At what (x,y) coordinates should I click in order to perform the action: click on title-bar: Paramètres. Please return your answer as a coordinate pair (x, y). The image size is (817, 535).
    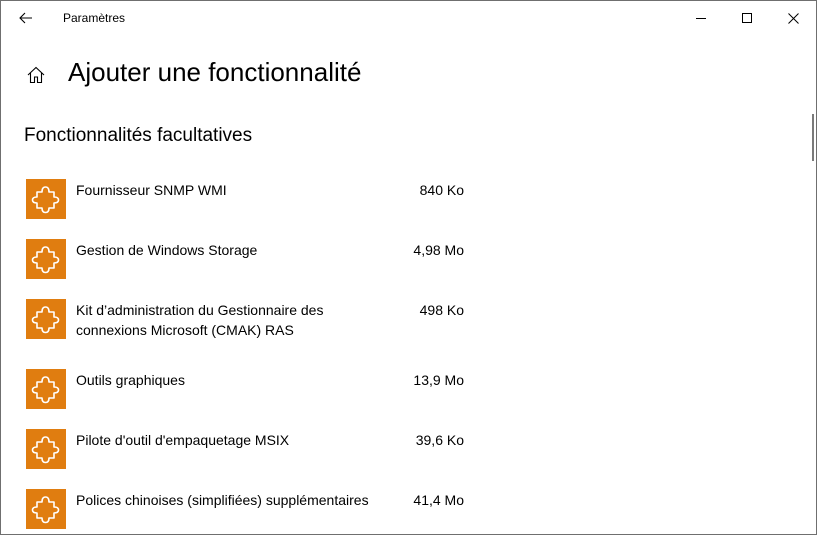
    Looking at the image, I should click on (408, 18).